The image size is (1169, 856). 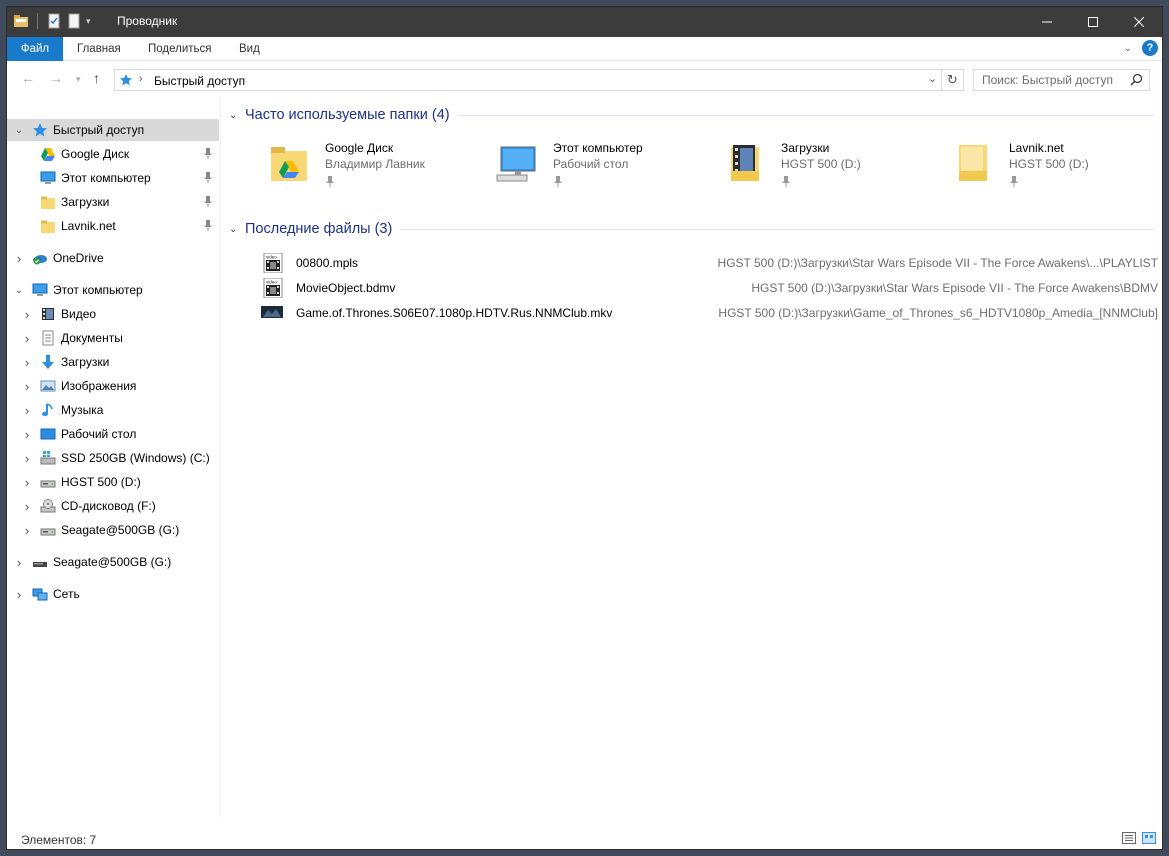 I want to click on quick-access-star-icon, so click(x=126, y=80).